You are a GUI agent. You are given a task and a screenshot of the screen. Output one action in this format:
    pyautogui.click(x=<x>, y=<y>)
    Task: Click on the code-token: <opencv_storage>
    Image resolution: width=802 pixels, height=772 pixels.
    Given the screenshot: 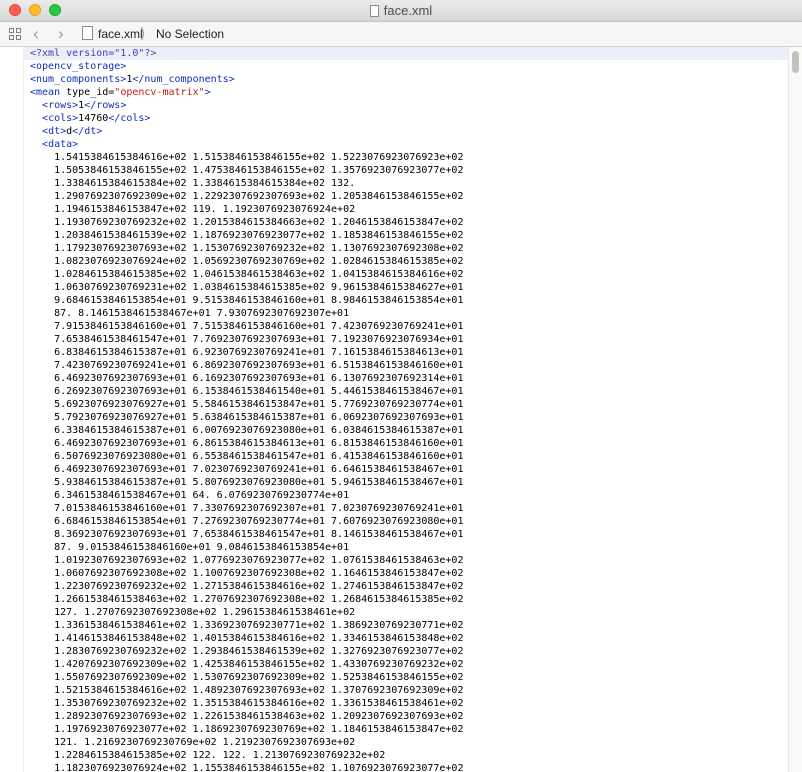 What is the action you would take?
    pyautogui.click(x=78, y=66)
    